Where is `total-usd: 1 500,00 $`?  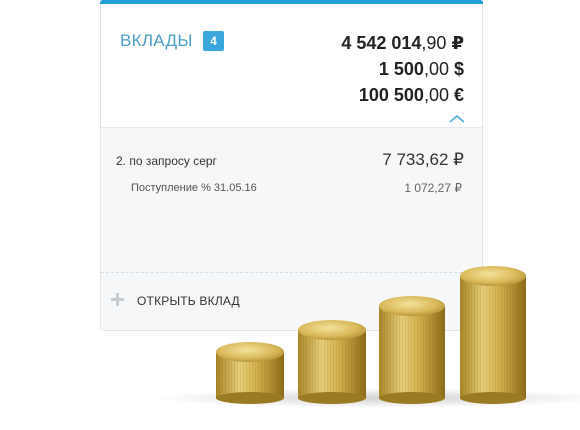
total-usd: 1 500,00 $ is located at coordinates (421, 69).